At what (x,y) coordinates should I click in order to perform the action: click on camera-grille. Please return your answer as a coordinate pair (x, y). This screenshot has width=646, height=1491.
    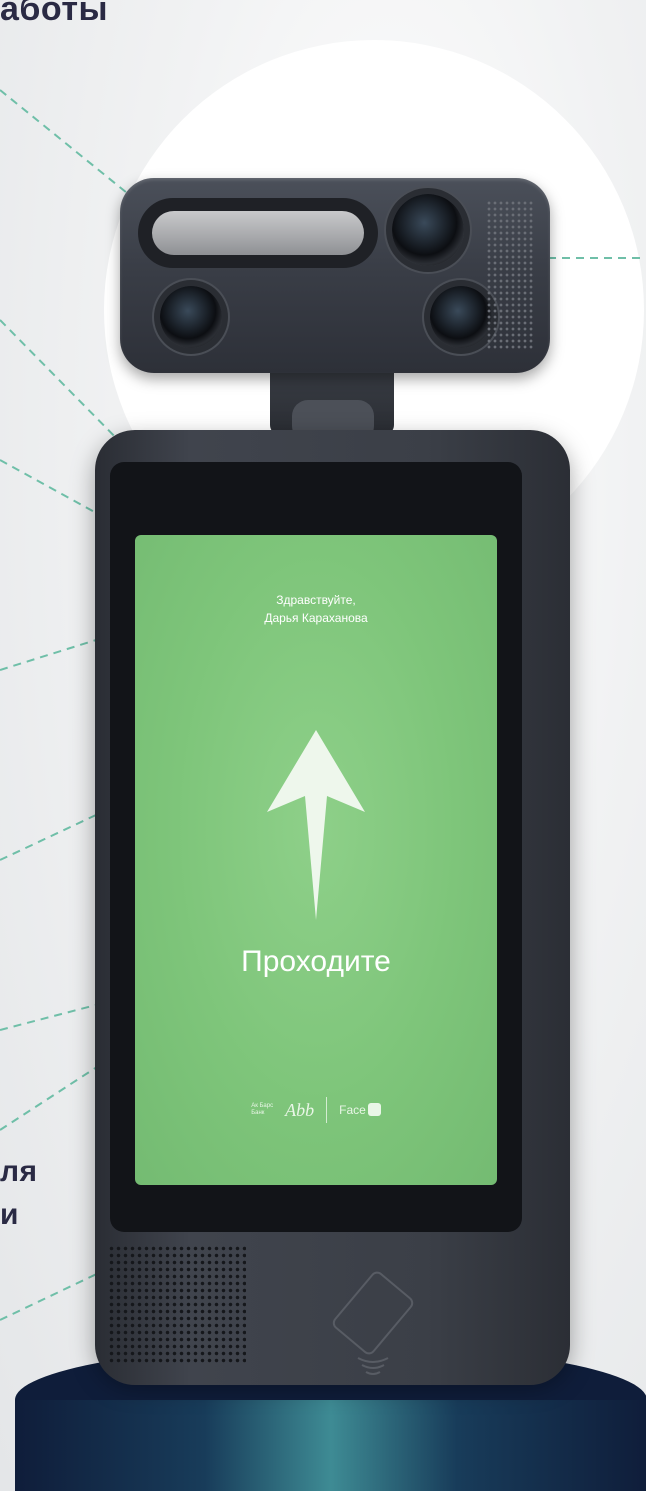
    Looking at the image, I should click on (510, 275).